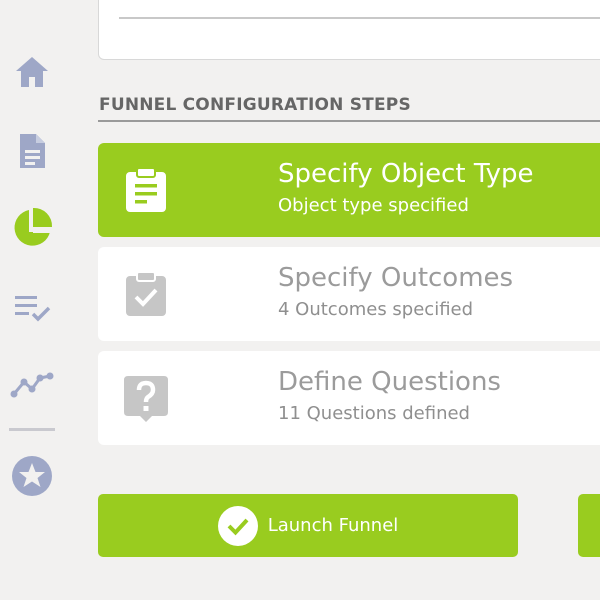 The image size is (600, 600). Describe the element at coordinates (406, 174) in the screenshot. I see `step-title: Specify Object Type` at that location.